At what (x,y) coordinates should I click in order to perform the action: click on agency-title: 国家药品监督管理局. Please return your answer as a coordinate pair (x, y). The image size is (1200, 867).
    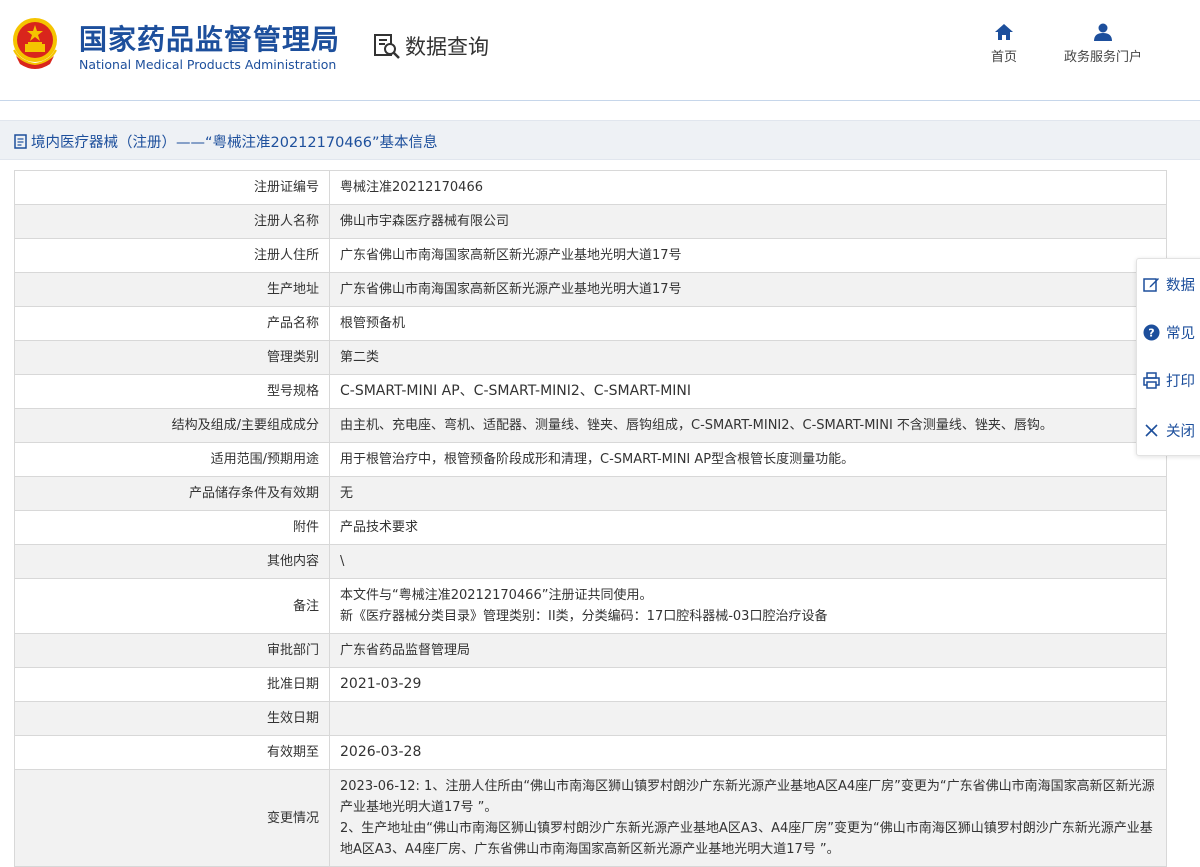
    Looking at the image, I should click on (210, 39).